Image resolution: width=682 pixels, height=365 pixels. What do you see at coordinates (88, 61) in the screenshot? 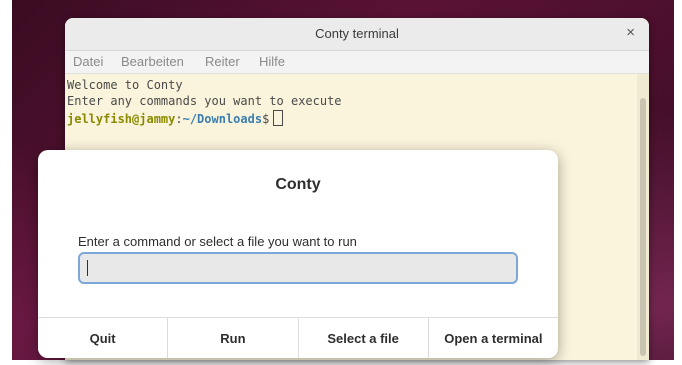
I see `menu-datei: Datei` at bounding box center [88, 61].